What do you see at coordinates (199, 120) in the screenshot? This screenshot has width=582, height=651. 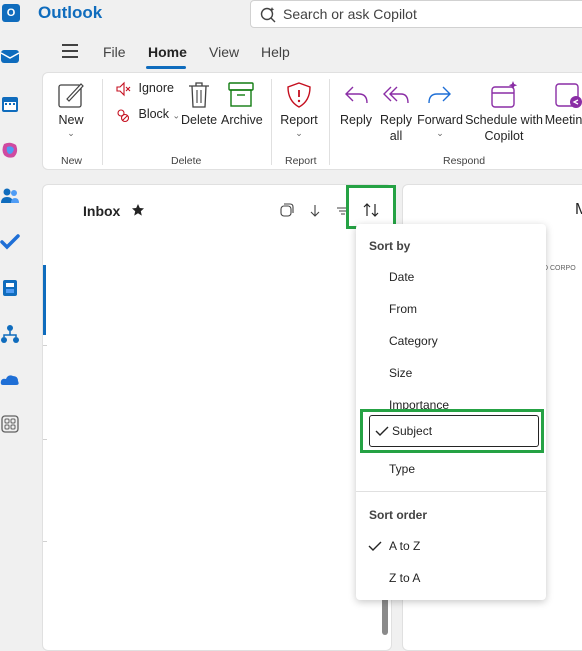 I see `delete-label: Delete` at bounding box center [199, 120].